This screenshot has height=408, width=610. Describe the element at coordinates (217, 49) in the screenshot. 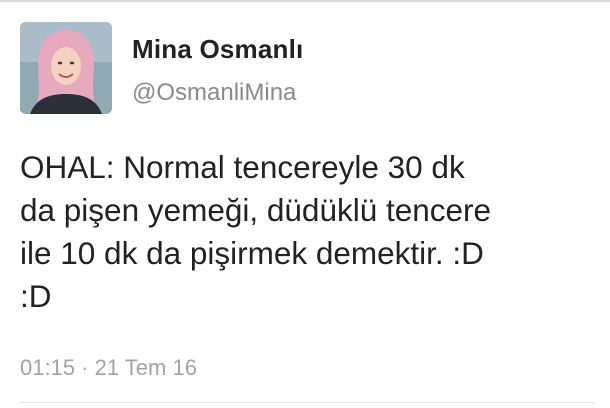

I see `author-name: Mina Osmanlı` at that location.